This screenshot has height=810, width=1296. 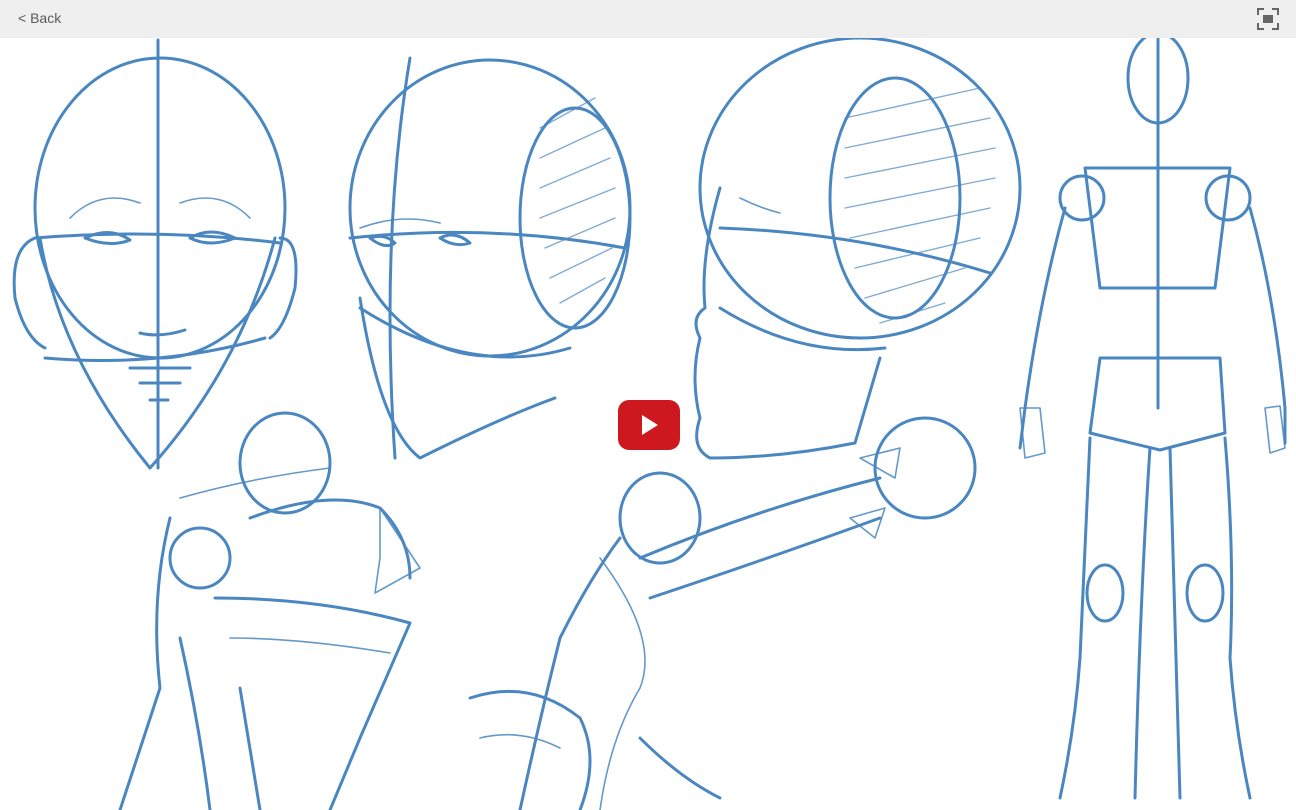 What do you see at coordinates (269, 610) in the screenshot?
I see `crouching-figure-sketch` at bounding box center [269, 610].